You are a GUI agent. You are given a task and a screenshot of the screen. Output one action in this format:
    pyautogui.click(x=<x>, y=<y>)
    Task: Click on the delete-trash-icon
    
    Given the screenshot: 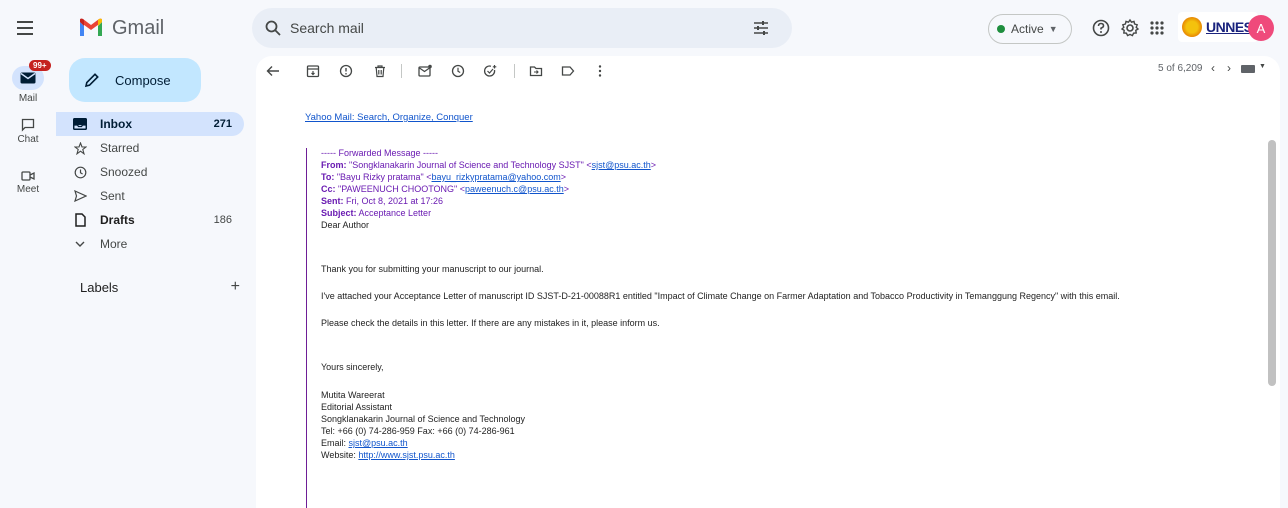 What is the action you would take?
    pyautogui.click(x=380, y=71)
    